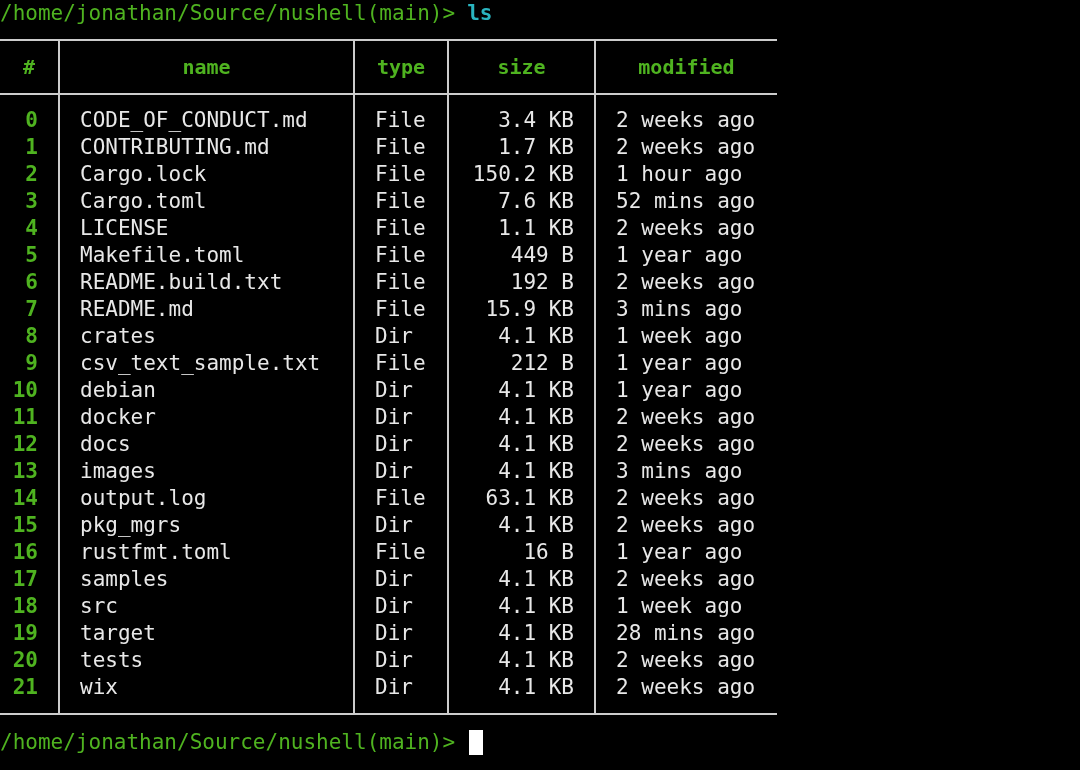 The image size is (1080, 770). I want to click on table-cell: 150.2 KB, so click(521, 174).